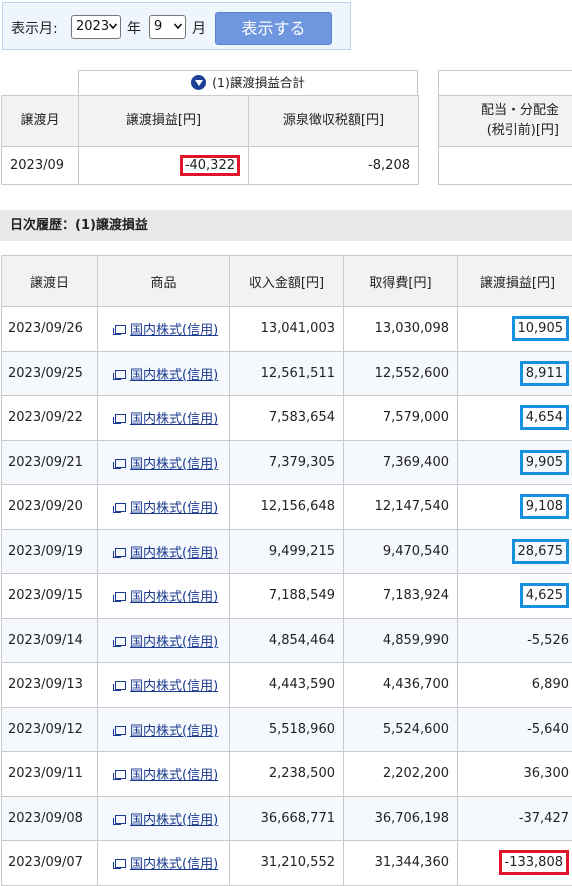  I want to click on month-unit-label: 月, so click(199, 28).